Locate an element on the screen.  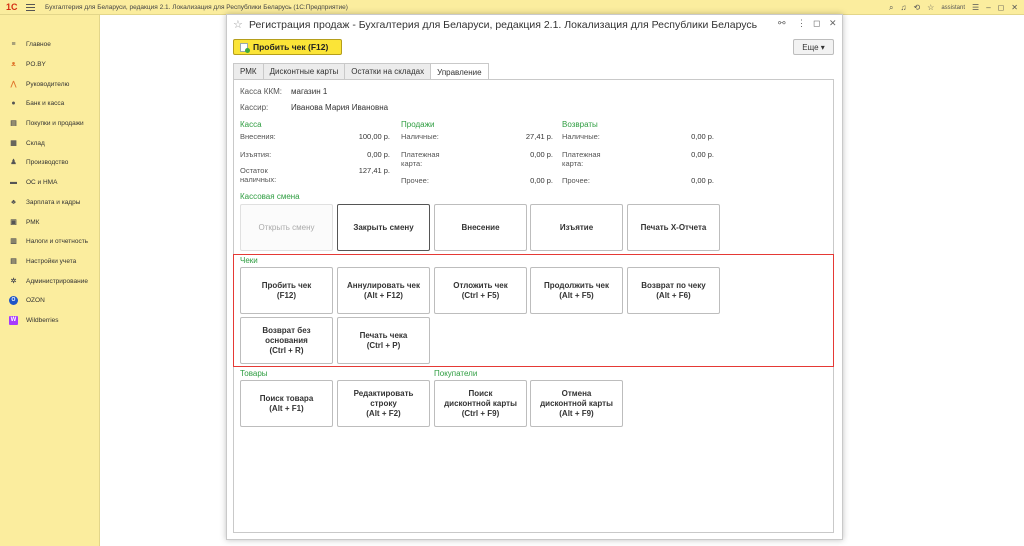
kassa-title: Касса is located at coordinates (251, 124).